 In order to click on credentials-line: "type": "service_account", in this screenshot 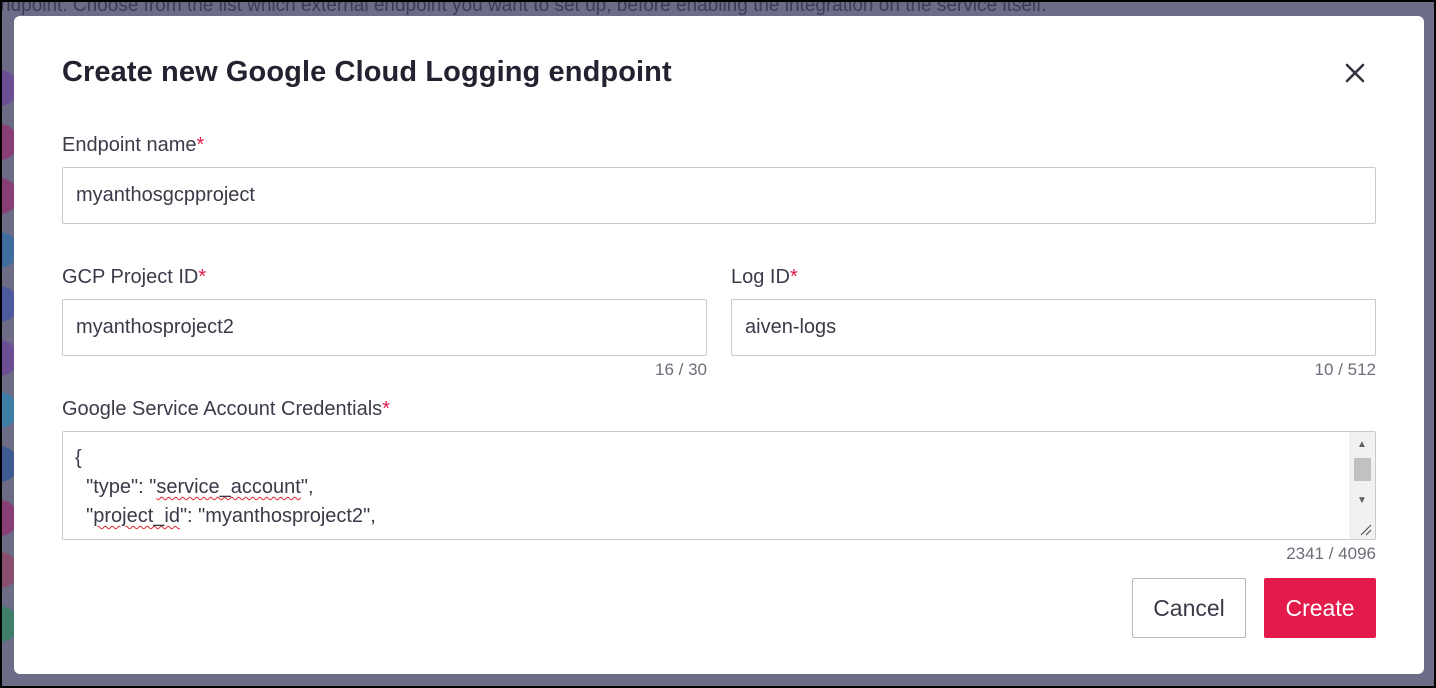, I will do `click(194, 487)`.